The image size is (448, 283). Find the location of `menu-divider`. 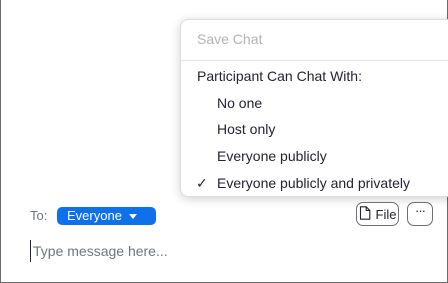

menu-divider is located at coordinates (314, 60).